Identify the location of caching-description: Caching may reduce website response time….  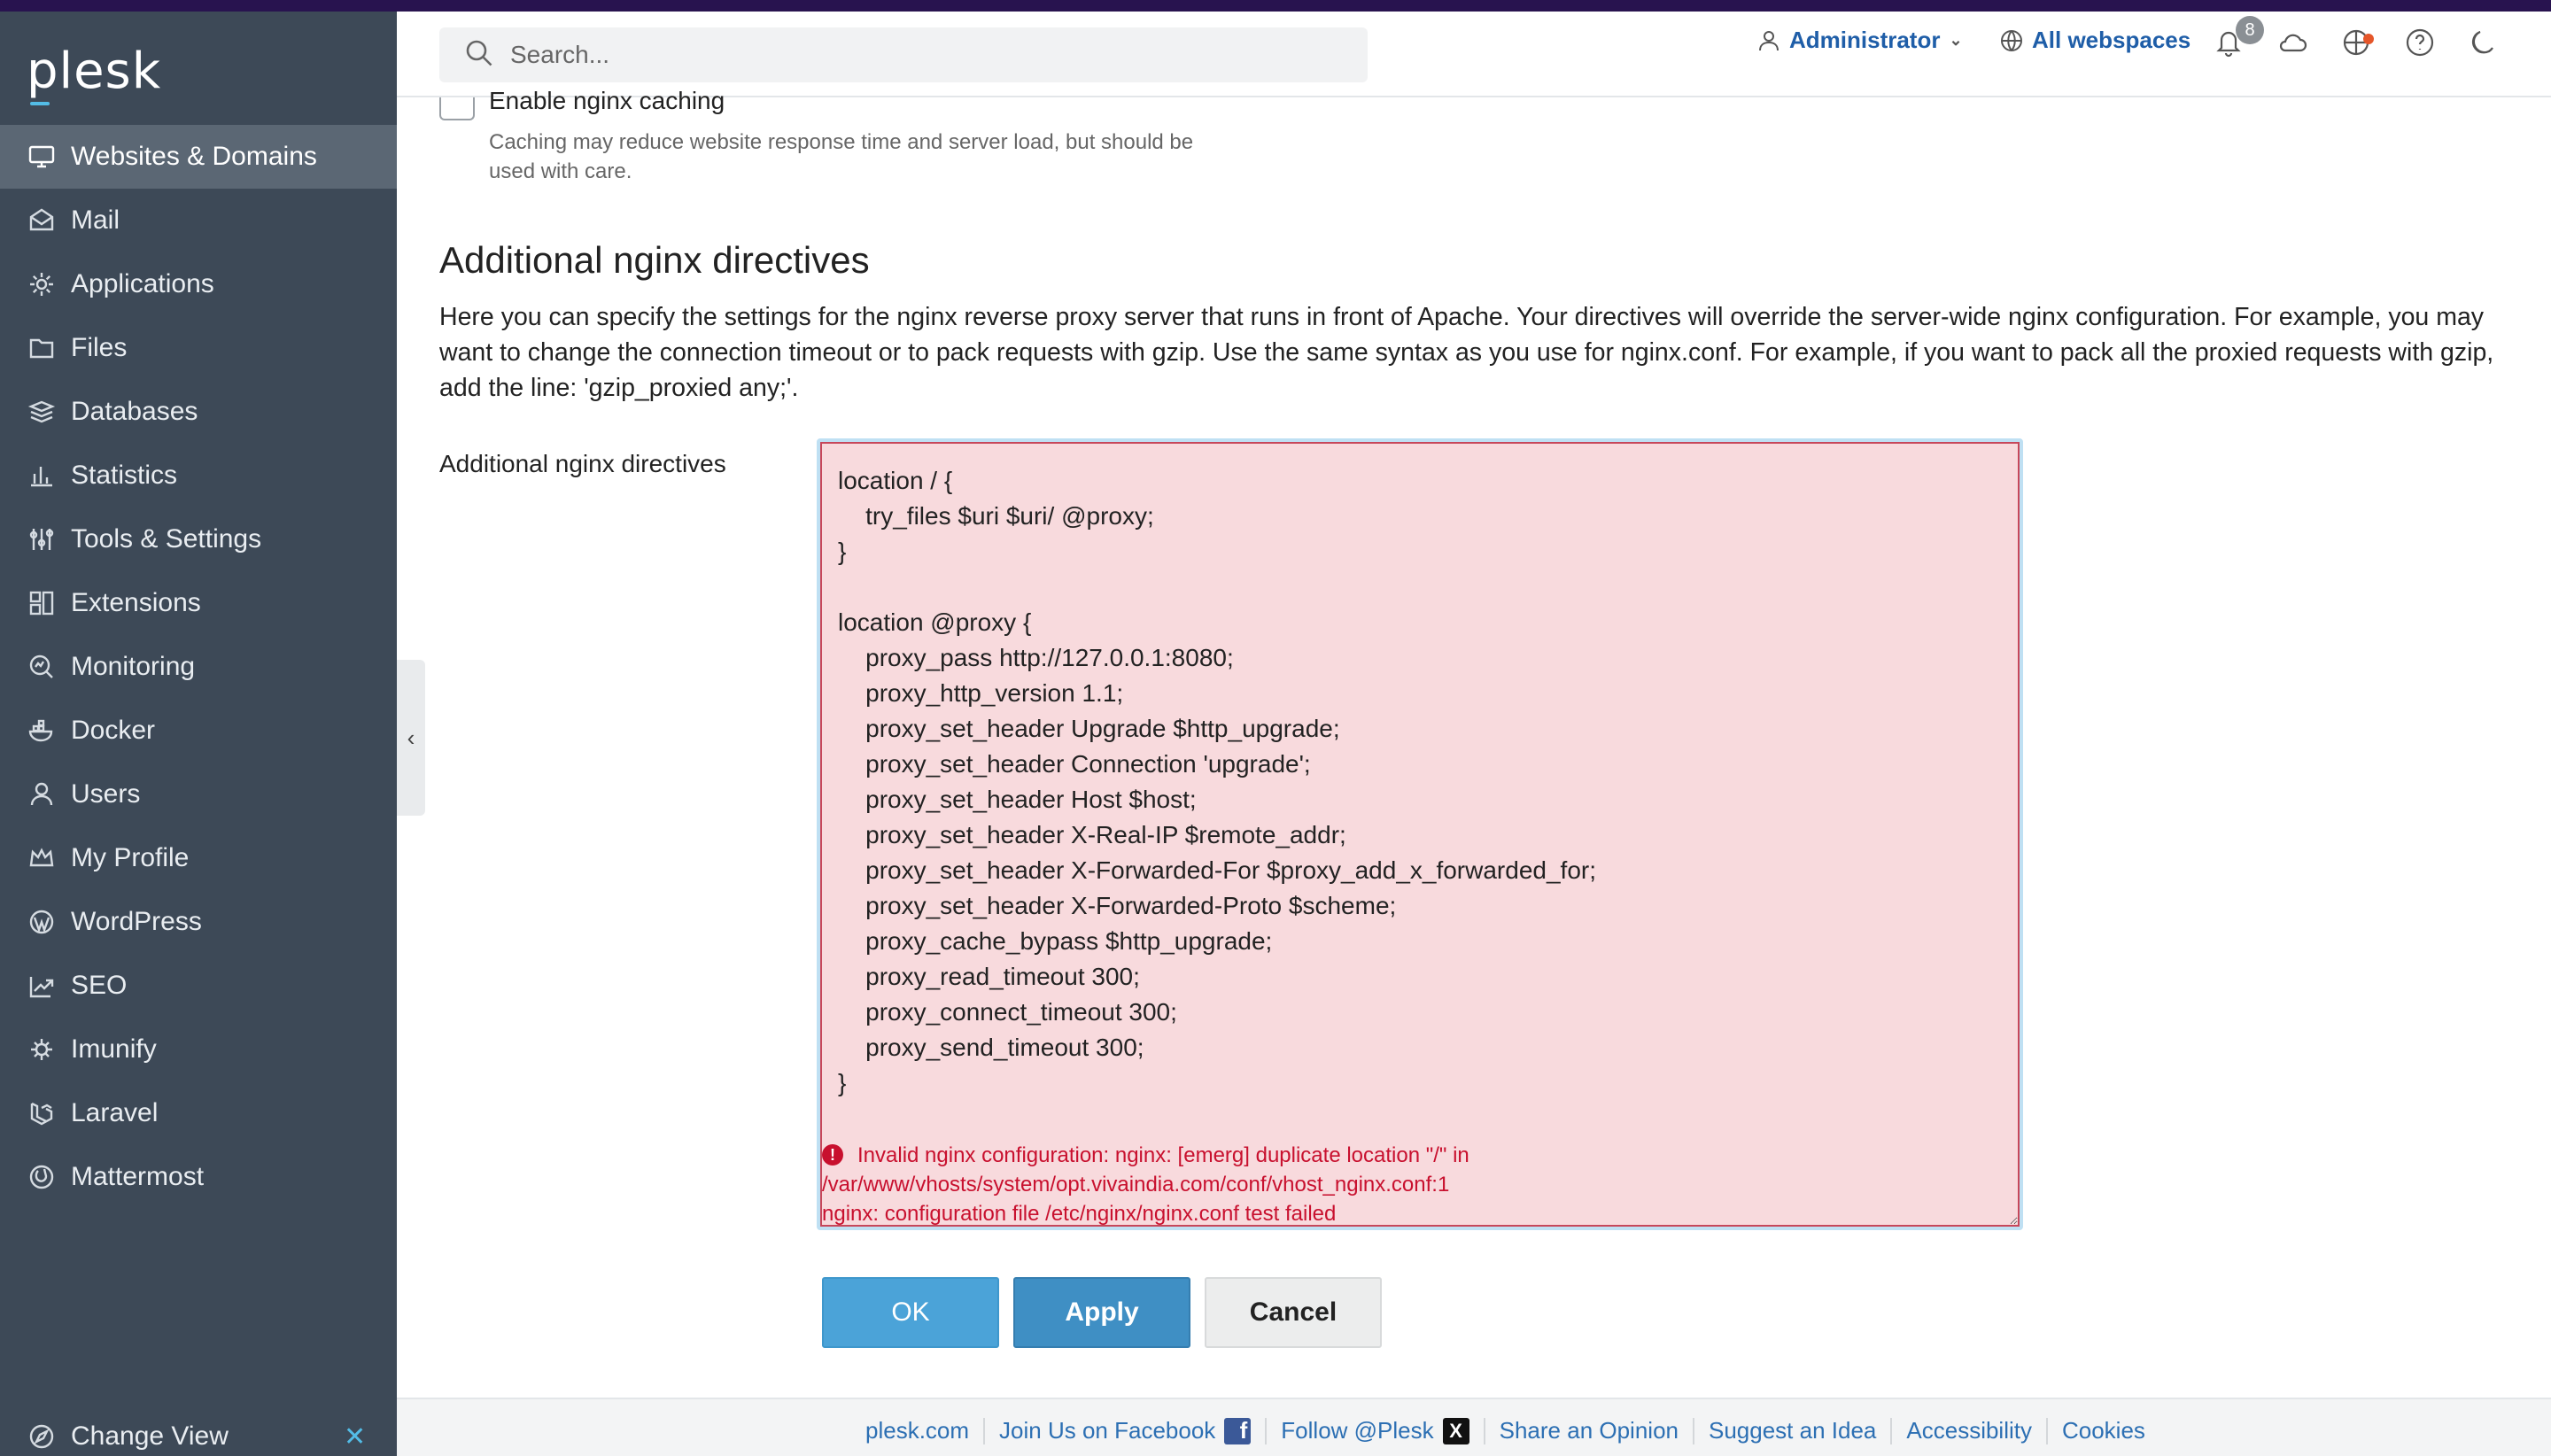
(841, 156).